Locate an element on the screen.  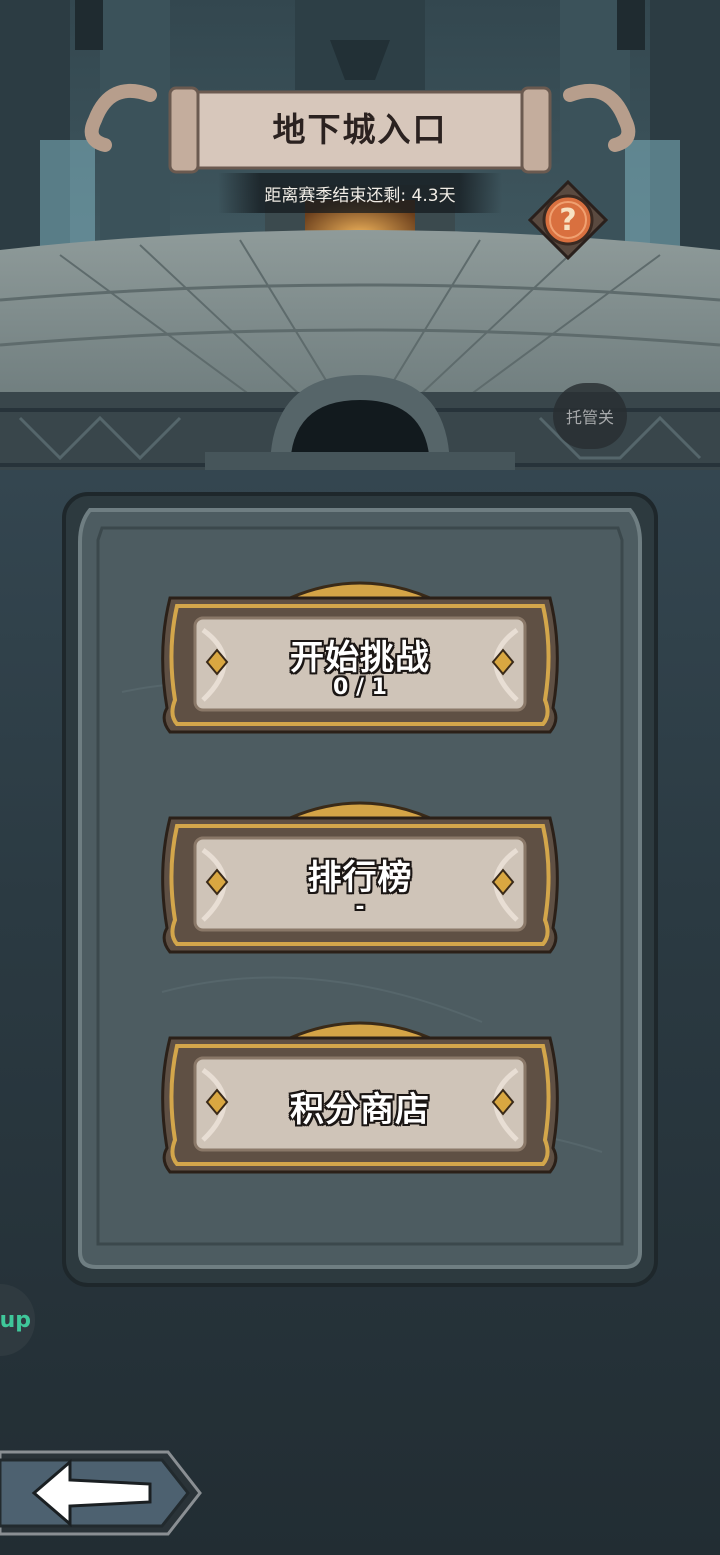
start-challenge-label: 开始挑战 is located at coordinates (360, 658).